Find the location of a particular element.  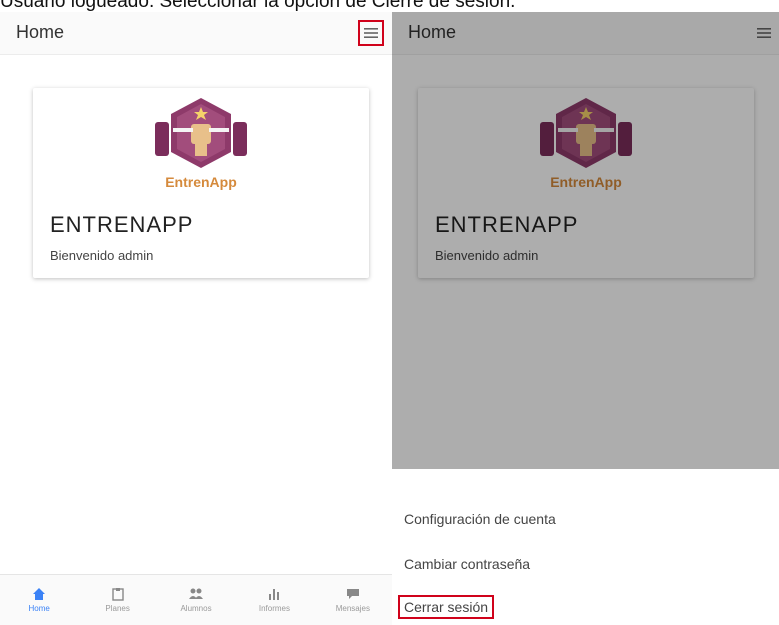

tab-alumnos: Alumnos is located at coordinates (196, 600).